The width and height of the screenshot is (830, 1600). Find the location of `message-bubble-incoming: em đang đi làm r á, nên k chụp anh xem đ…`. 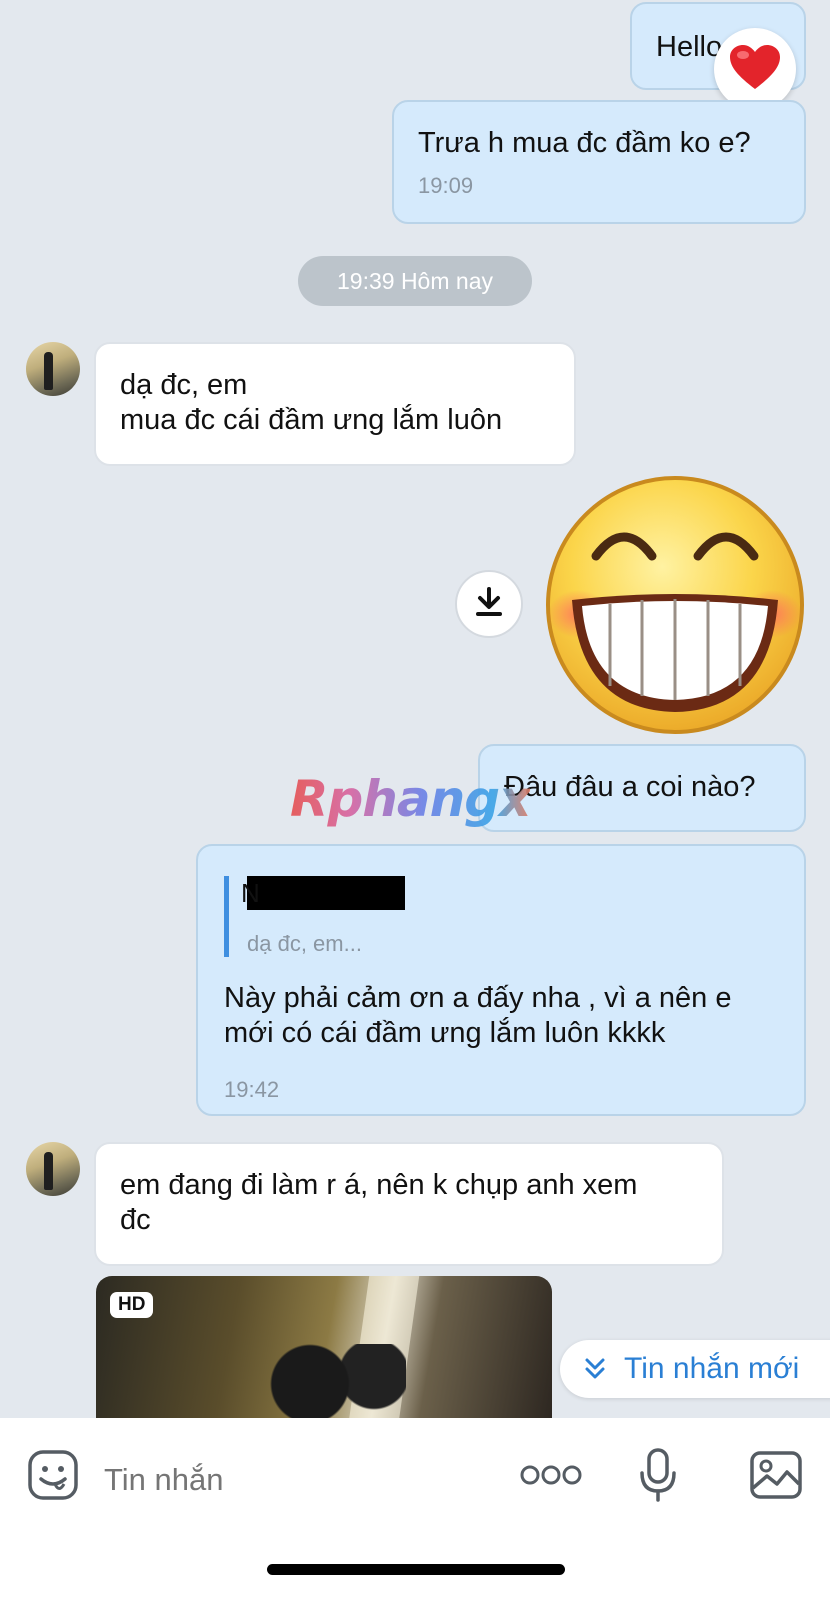

message-bubble-incoming: em đang đi làm r á, nên k chụp anh xem đ… is located at coordinates (409, 1204).